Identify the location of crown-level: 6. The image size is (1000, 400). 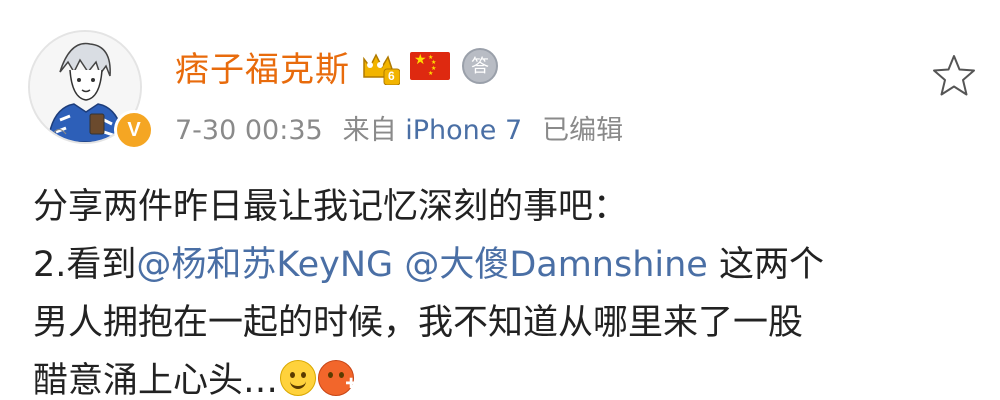
(391, 76).